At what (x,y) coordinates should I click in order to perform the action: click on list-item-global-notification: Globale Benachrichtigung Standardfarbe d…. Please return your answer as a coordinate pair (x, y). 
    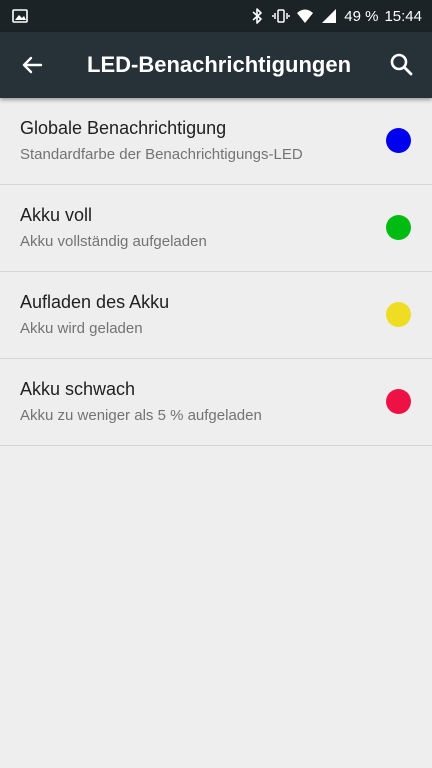
    Looking at the image, I should click on (216, 141).